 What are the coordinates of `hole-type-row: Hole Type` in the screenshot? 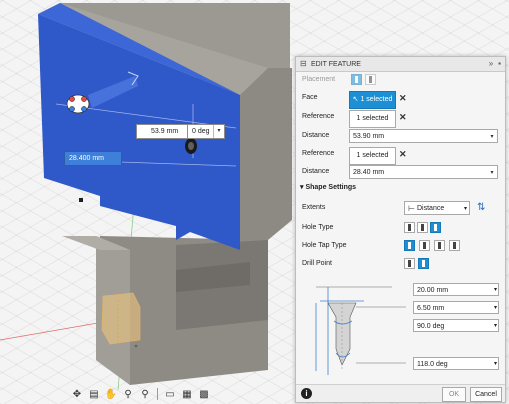 It's located at (400, 229).